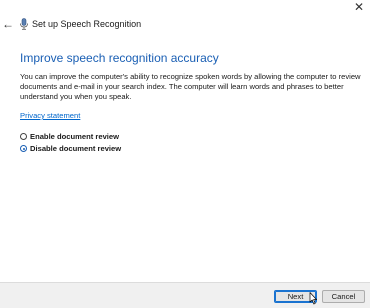 The image size is (370, 308). What do you see at coordinates (23, 148) in the screenshot?
I see `radio-button-checked` at bounding box center [23, 148].